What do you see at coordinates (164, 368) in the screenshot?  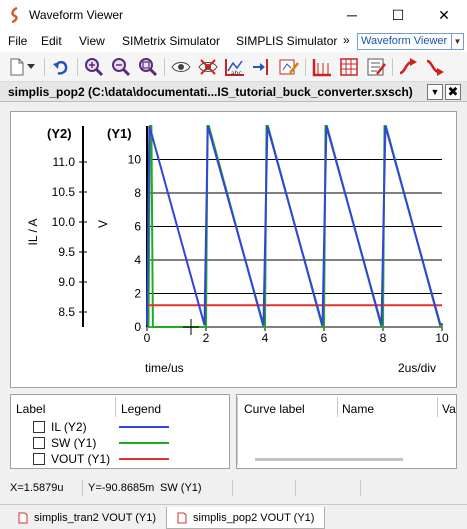 I see `x-axis-title: time/us` at bounding box center [164, 368].